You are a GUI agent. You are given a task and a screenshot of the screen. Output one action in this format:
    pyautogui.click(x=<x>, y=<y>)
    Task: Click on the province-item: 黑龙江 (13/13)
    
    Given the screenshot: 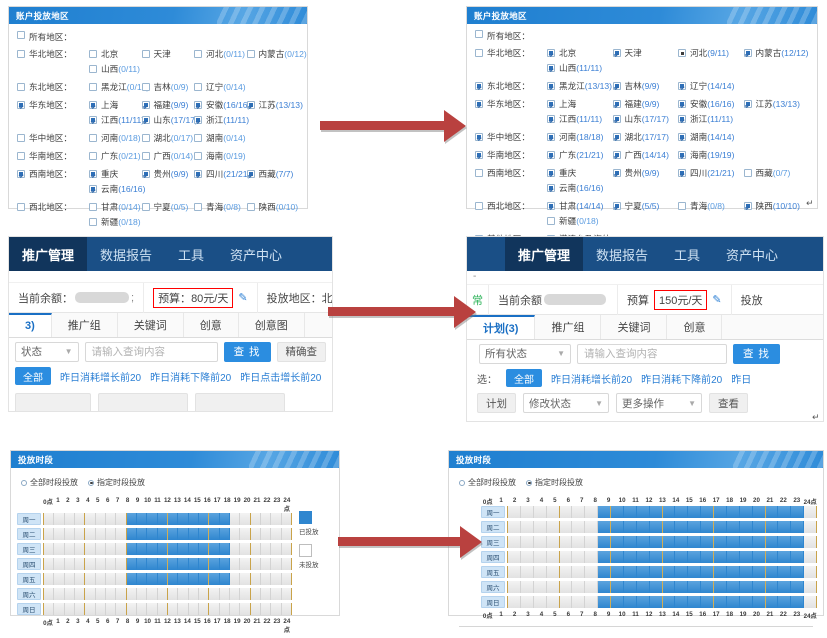 What is the action you would take?
    pyautogui.click(x=580, y=86)
    